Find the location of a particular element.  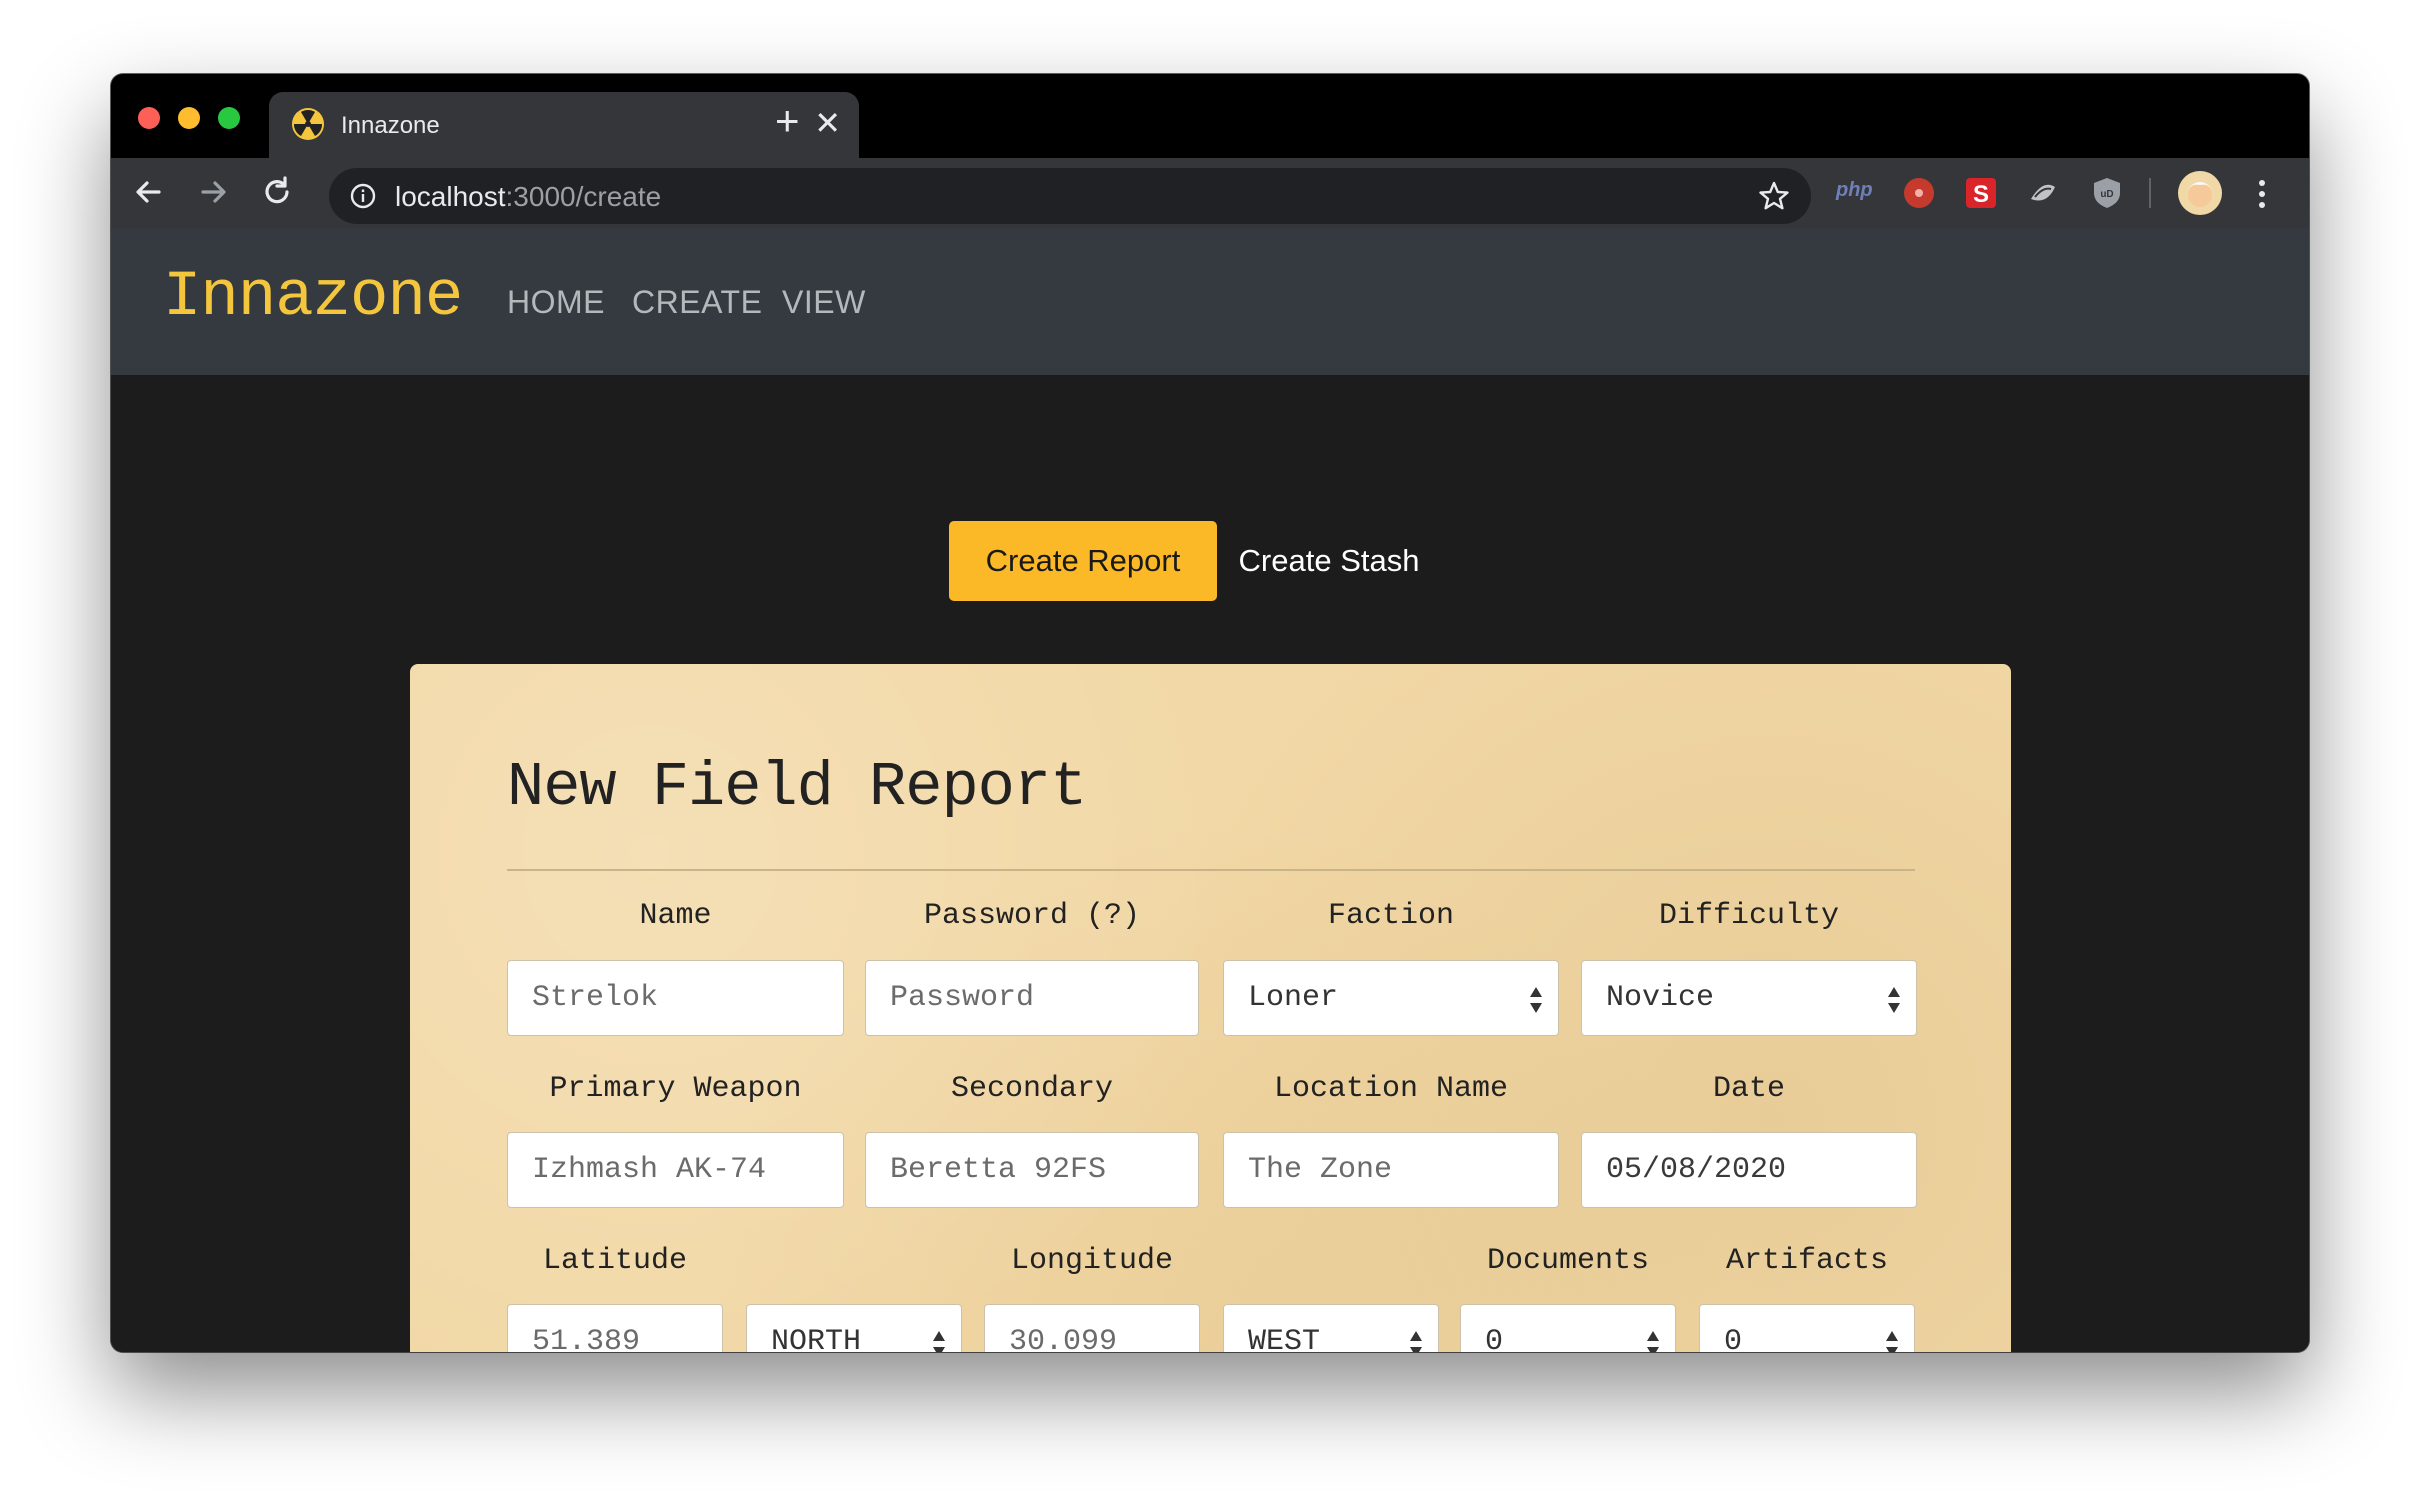

name-input: Strelok is located at coordinates (675, 998).